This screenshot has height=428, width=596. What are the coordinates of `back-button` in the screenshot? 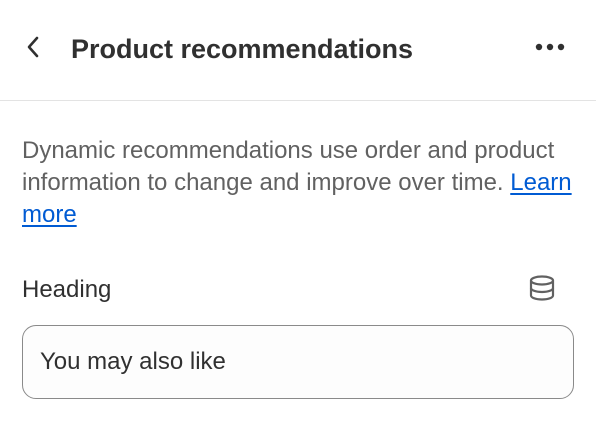 It's located at (33, 49).